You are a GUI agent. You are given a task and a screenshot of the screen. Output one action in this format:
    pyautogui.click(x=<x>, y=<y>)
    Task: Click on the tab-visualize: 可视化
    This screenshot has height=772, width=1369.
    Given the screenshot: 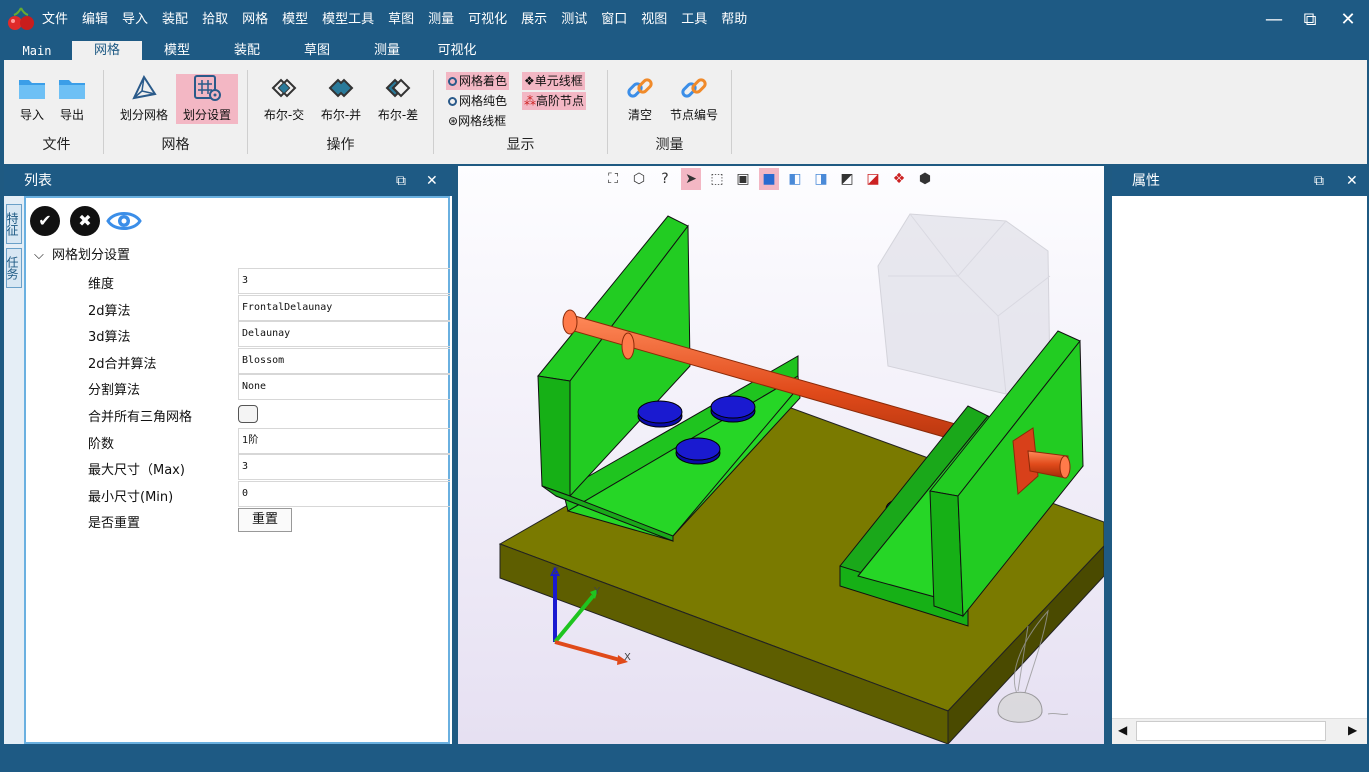 What is the action you would take?
    pyautogui.click(x=457, y=51)
    